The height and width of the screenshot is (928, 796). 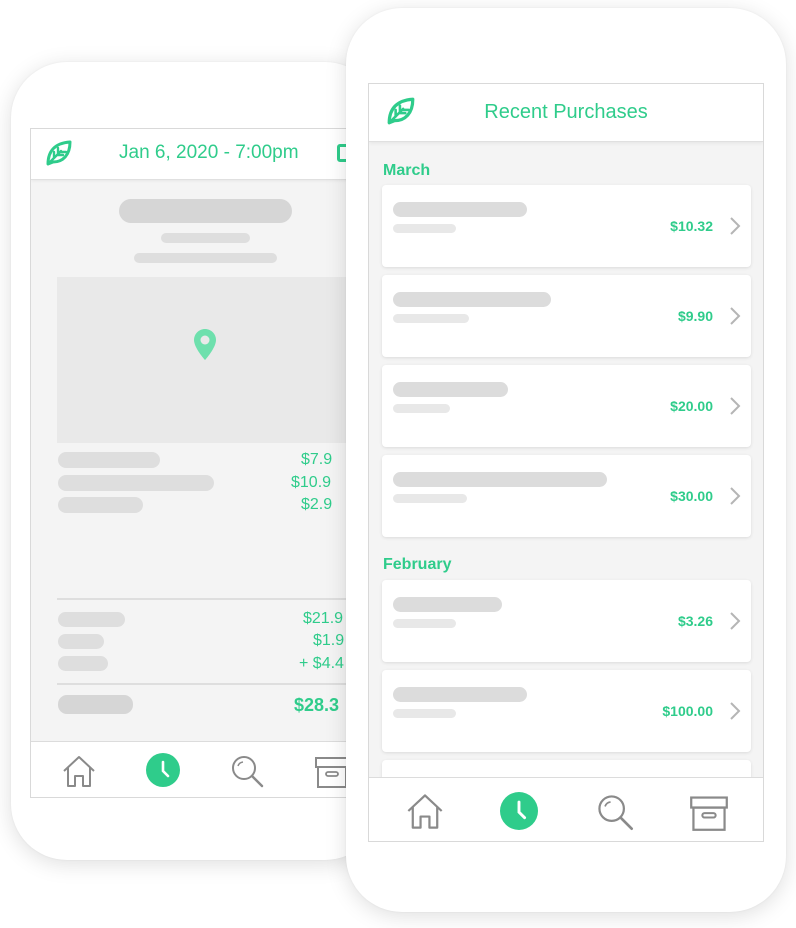 What do you see at coordinates (205, 258) in the screenshot?
I see `address-line-placeholder` at bounding box center [205, 258].